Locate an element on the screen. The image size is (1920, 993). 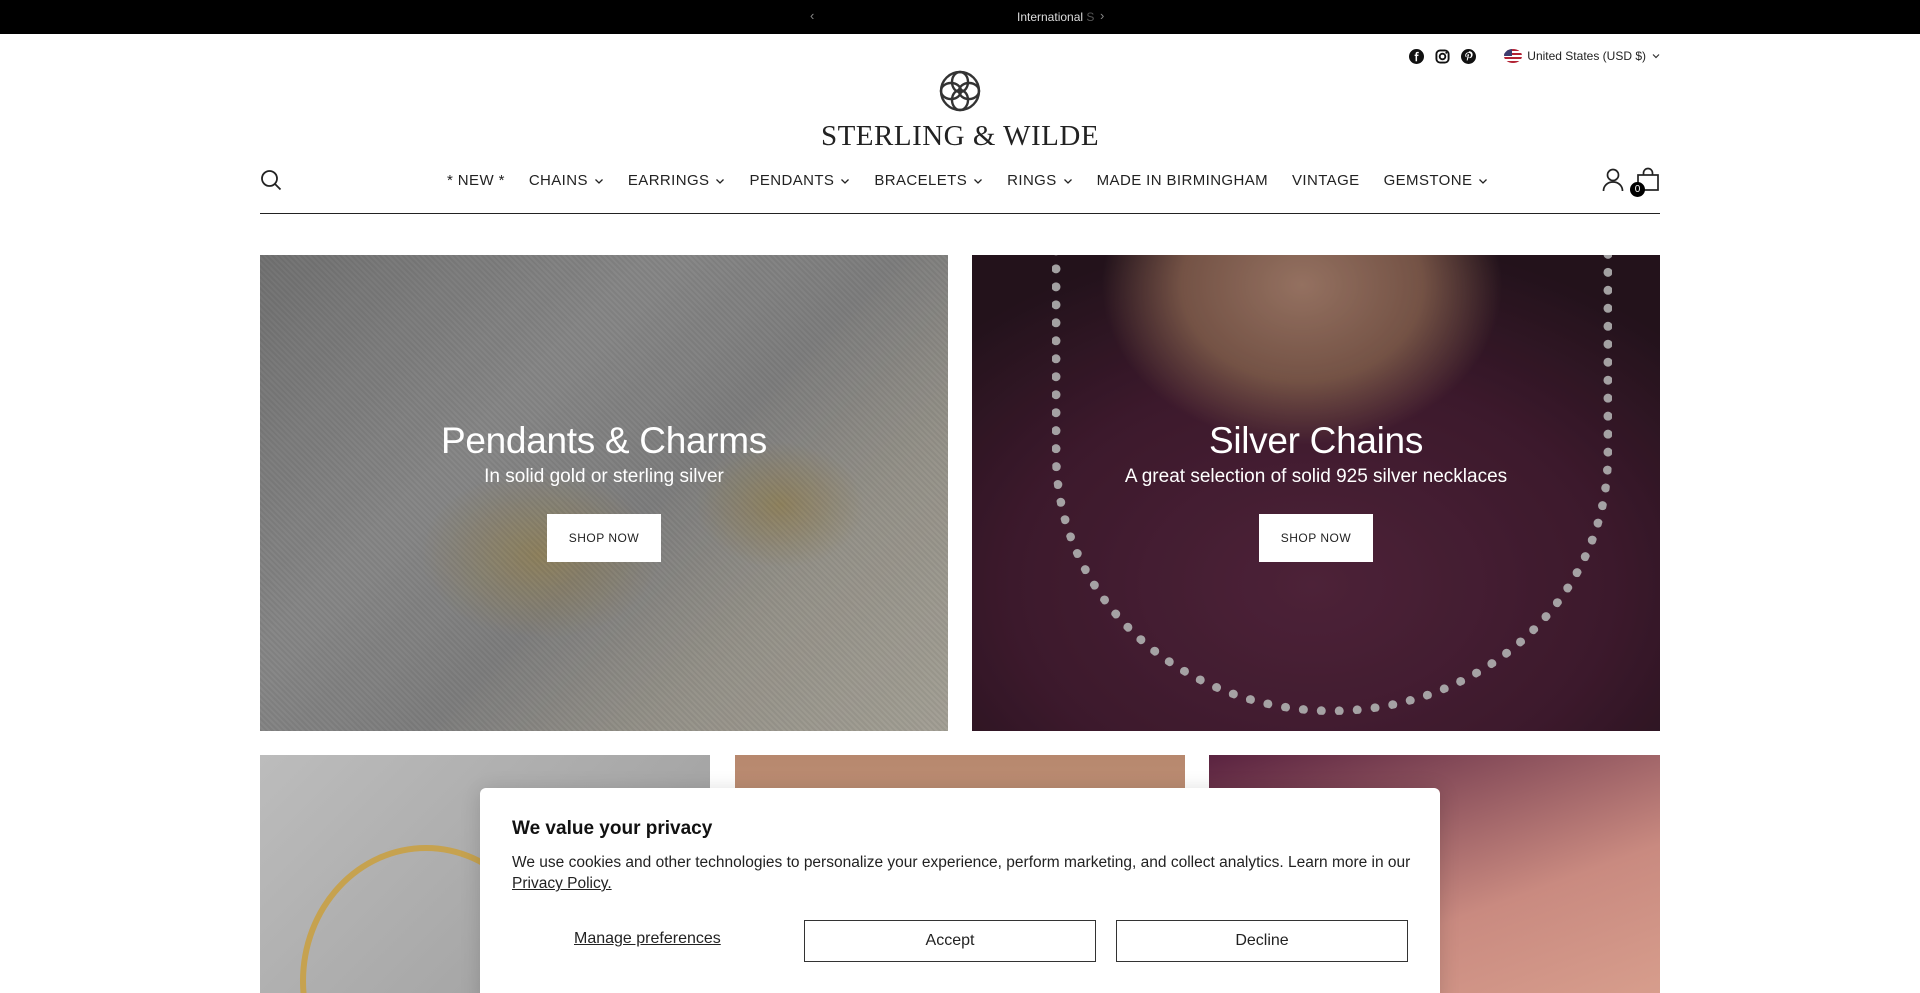
search-icon is located at coordinates (271, 182).